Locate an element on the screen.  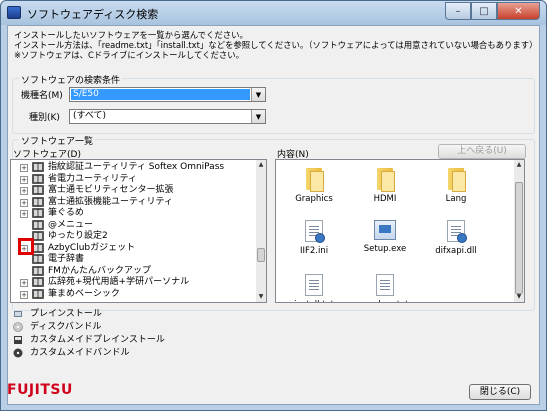
tree-item: 電子辞書 is located at coordinates (133, 259).